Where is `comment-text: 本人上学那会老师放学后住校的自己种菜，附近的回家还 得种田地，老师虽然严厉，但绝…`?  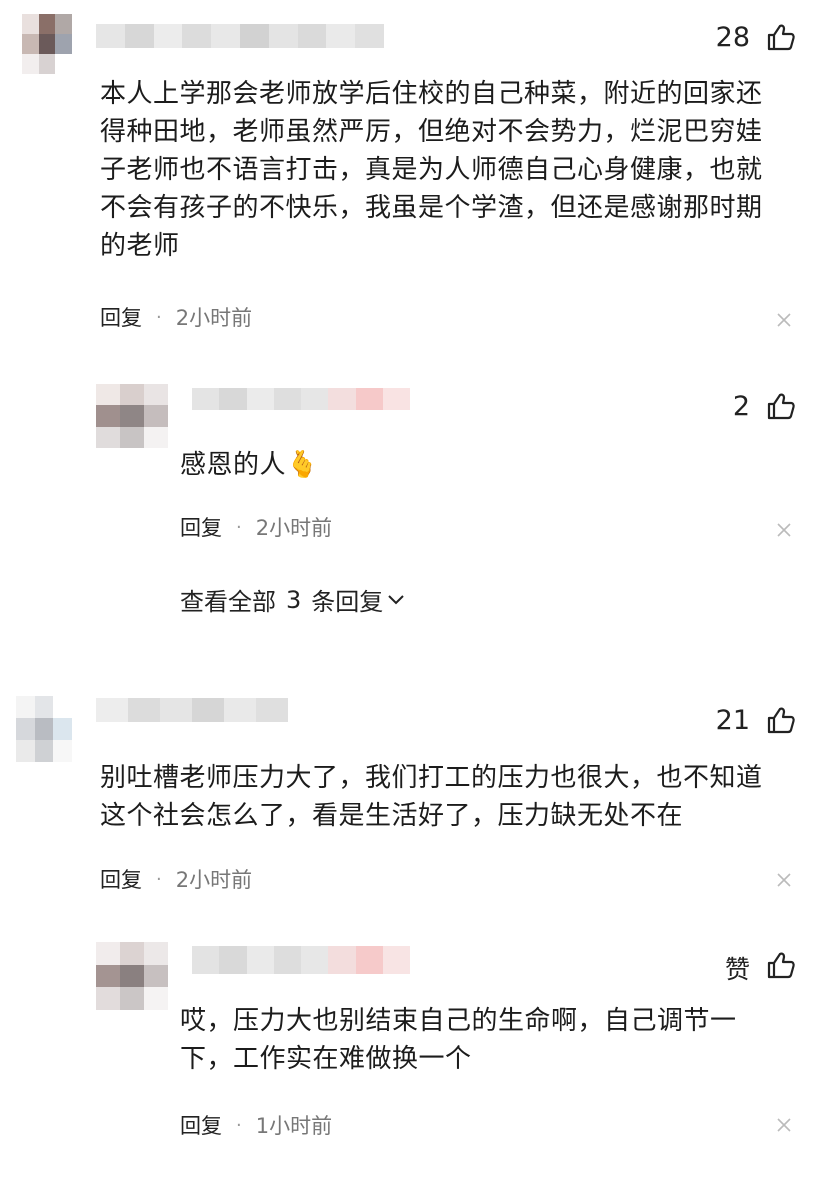
comment-text: 本人上学那会老师放学后住校的自己种菜，附近的回家还 得种田地，老师虽然严厉，但绝… is located at coordinates (452, 170).